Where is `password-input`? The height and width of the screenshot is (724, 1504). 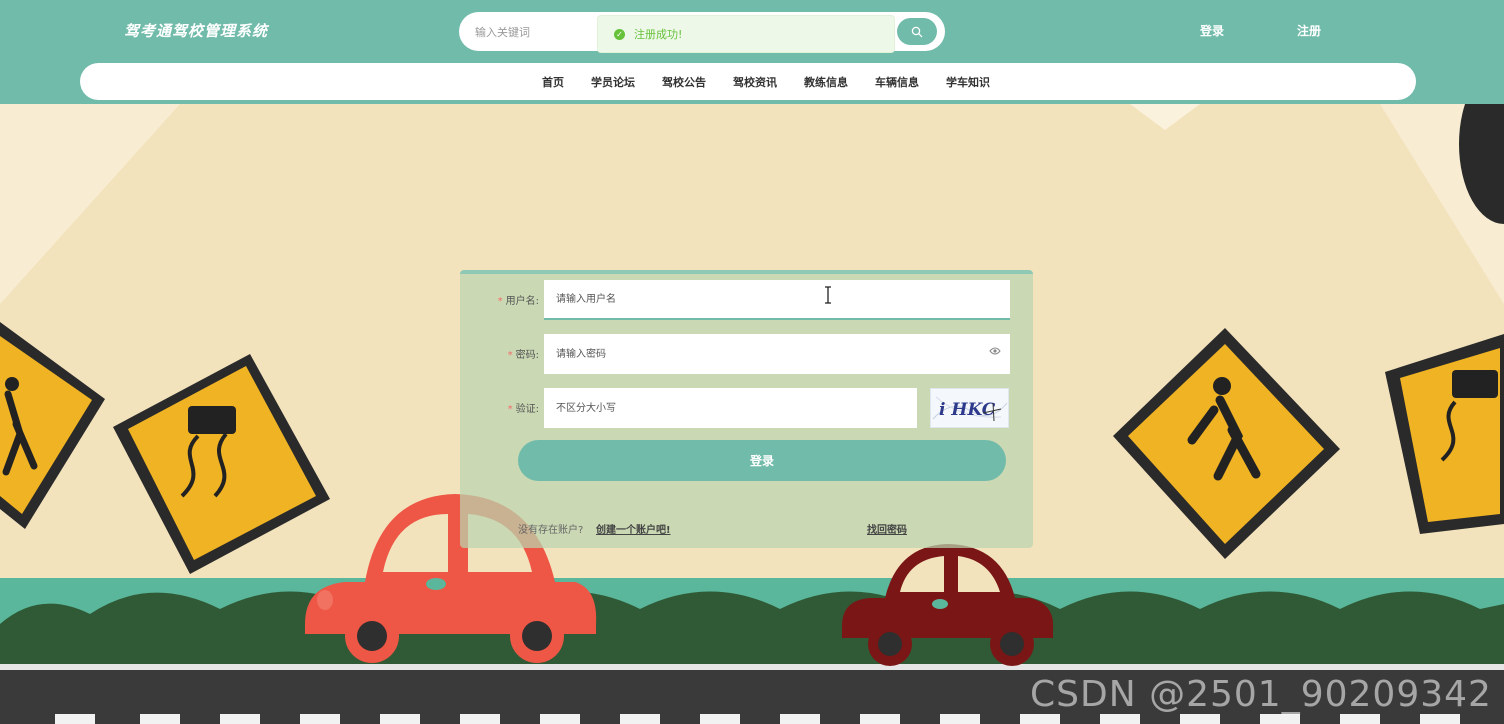
password-input is located at coordinates (777, 354).